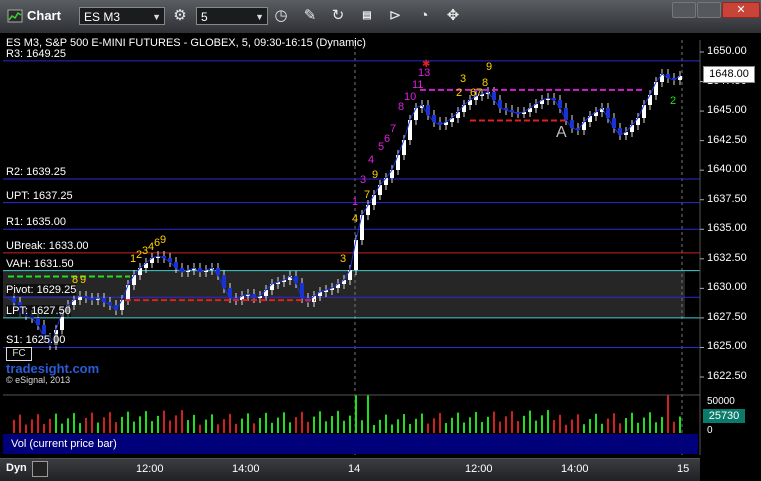 The image size is (761, 481). What do you see at coordinates (350, 444) in the screenshot?
I see `volume-pane-label: Vol (current price bar)` at bounding box center [350, 444].